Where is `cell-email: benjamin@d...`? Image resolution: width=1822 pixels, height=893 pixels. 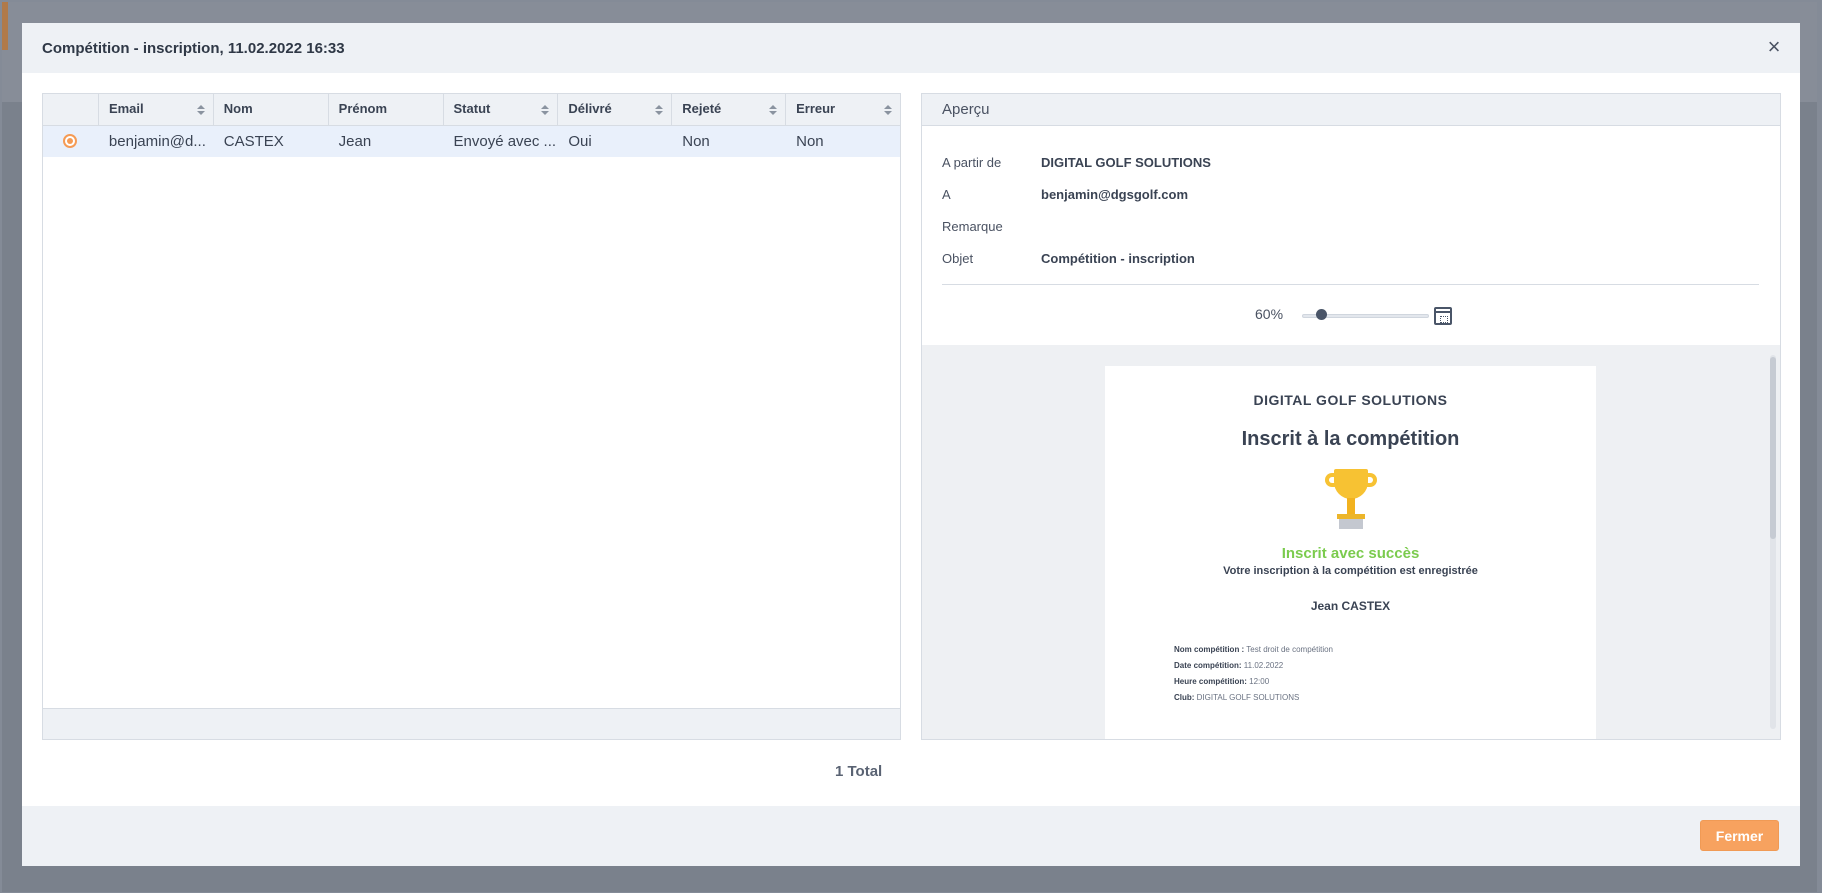 cell-email: benjamin@d... is located at coordinates (157, 141).